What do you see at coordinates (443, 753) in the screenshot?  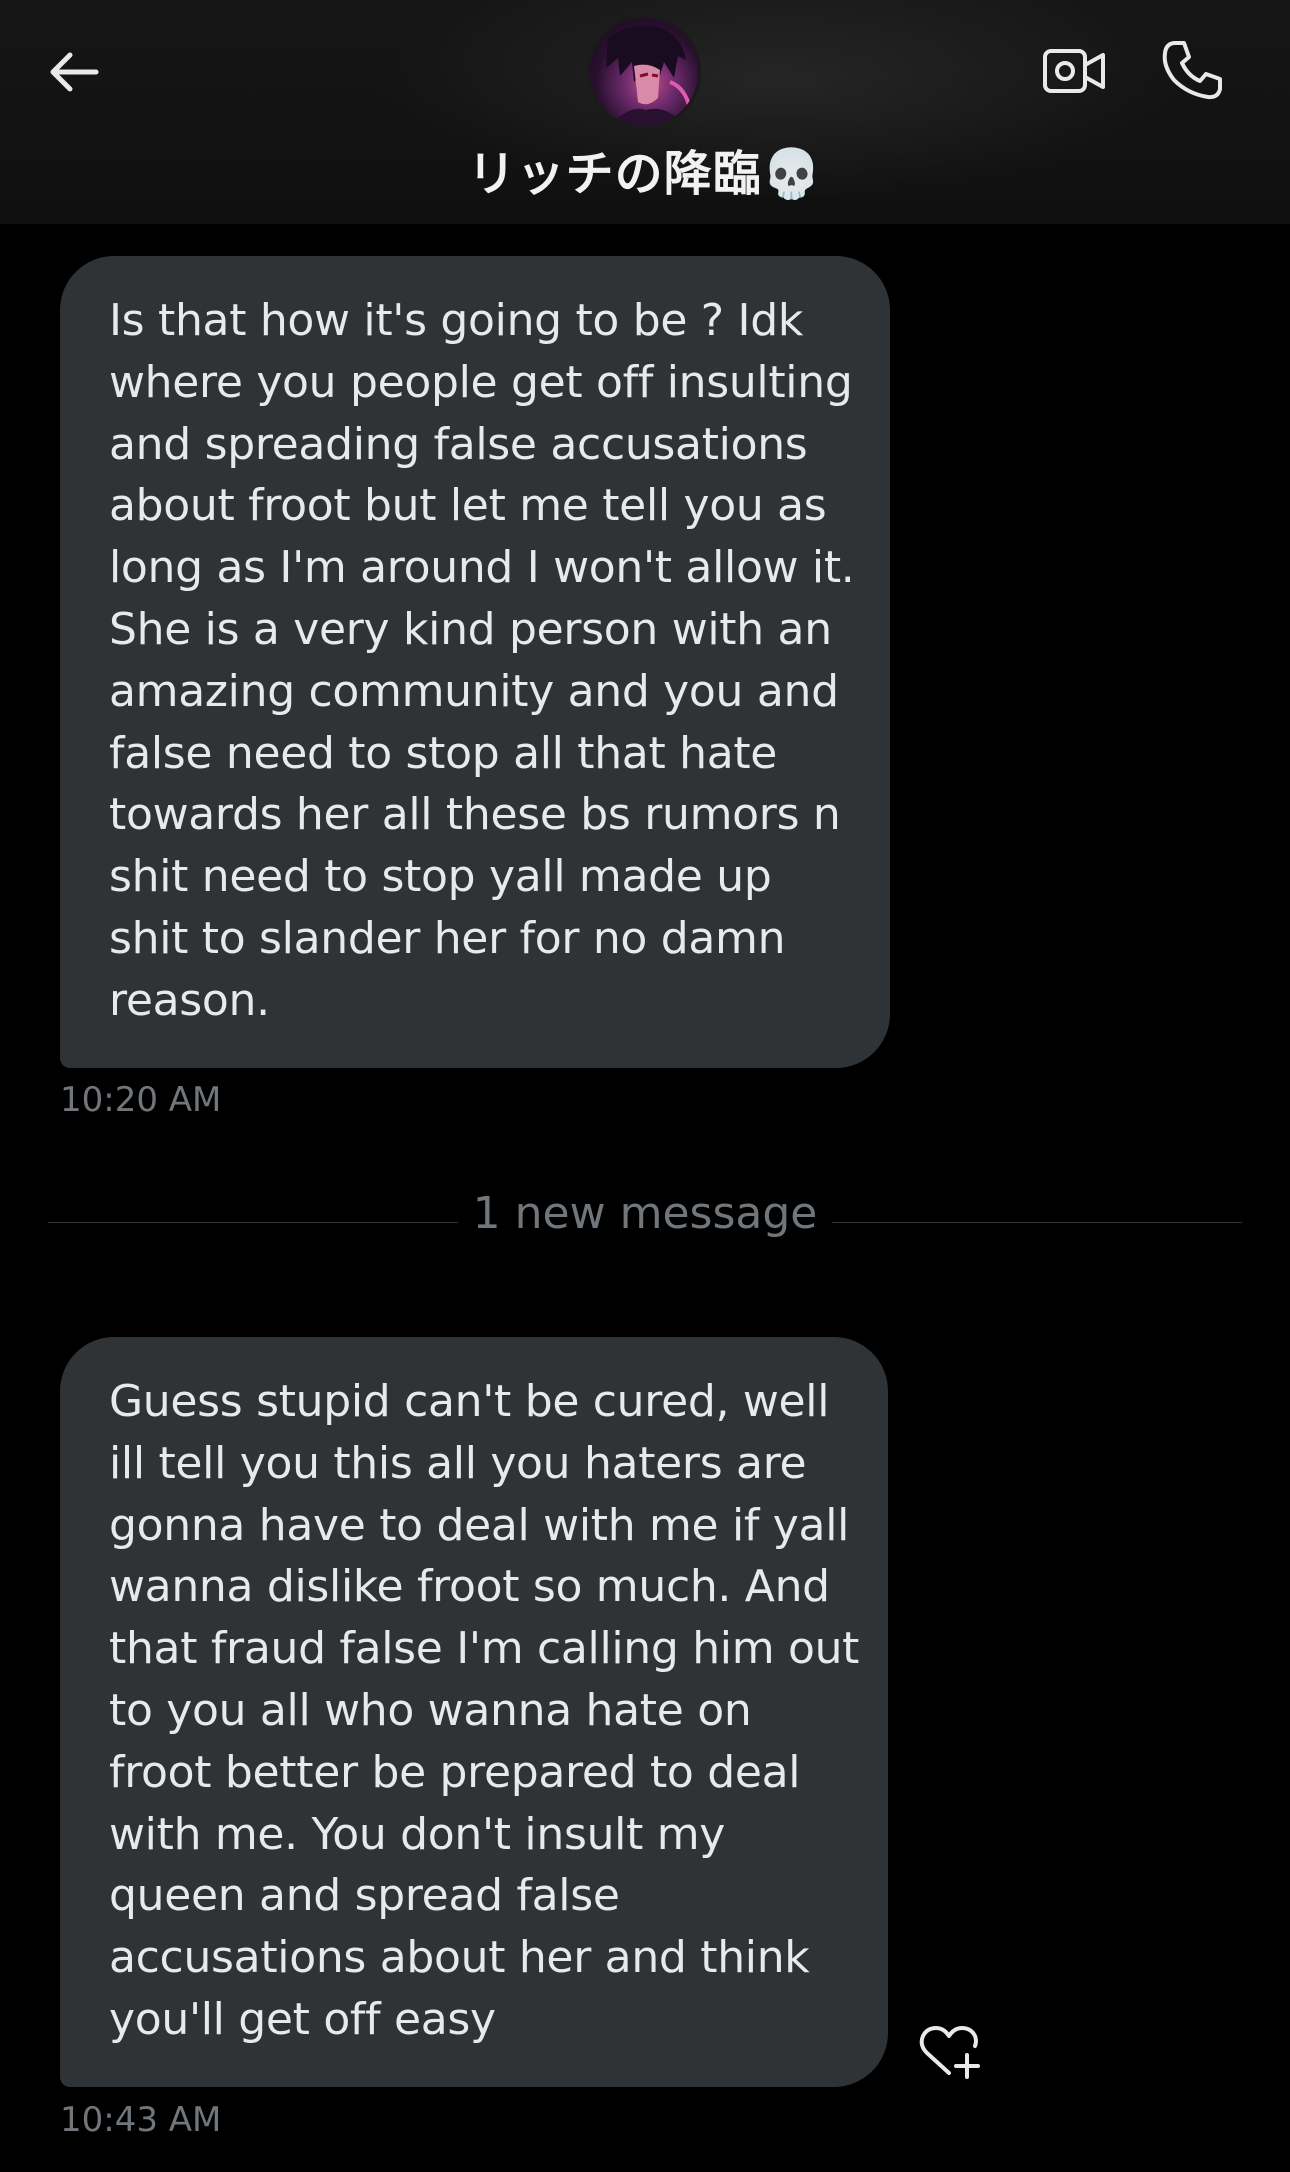 I see `message-line: false need to stop all that hate` at bounding box center [443, 753].